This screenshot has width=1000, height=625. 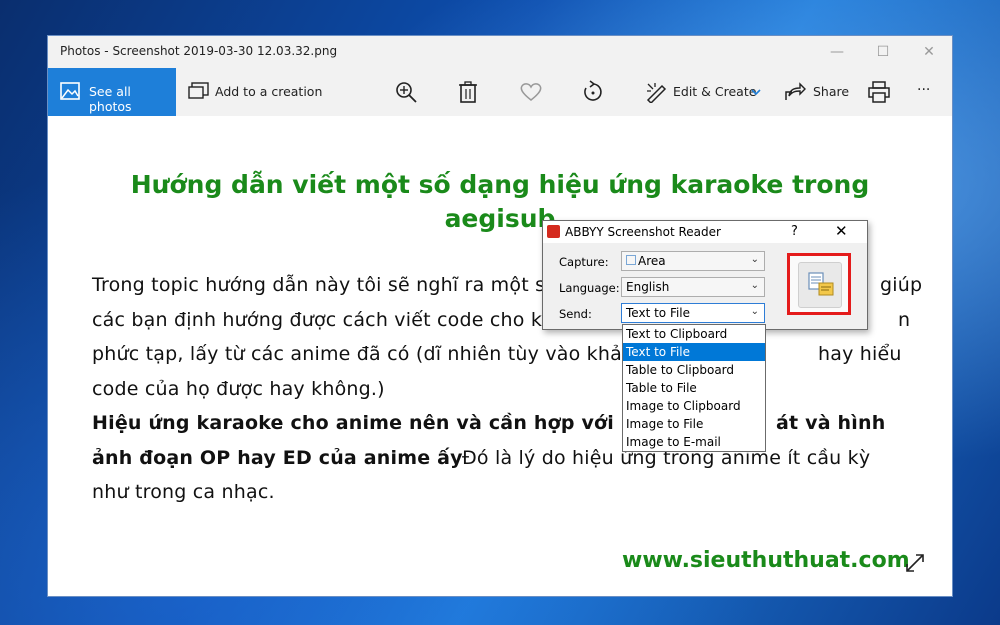 I want to click on capture-select: Area ⌄, so click(x=693, y=261).